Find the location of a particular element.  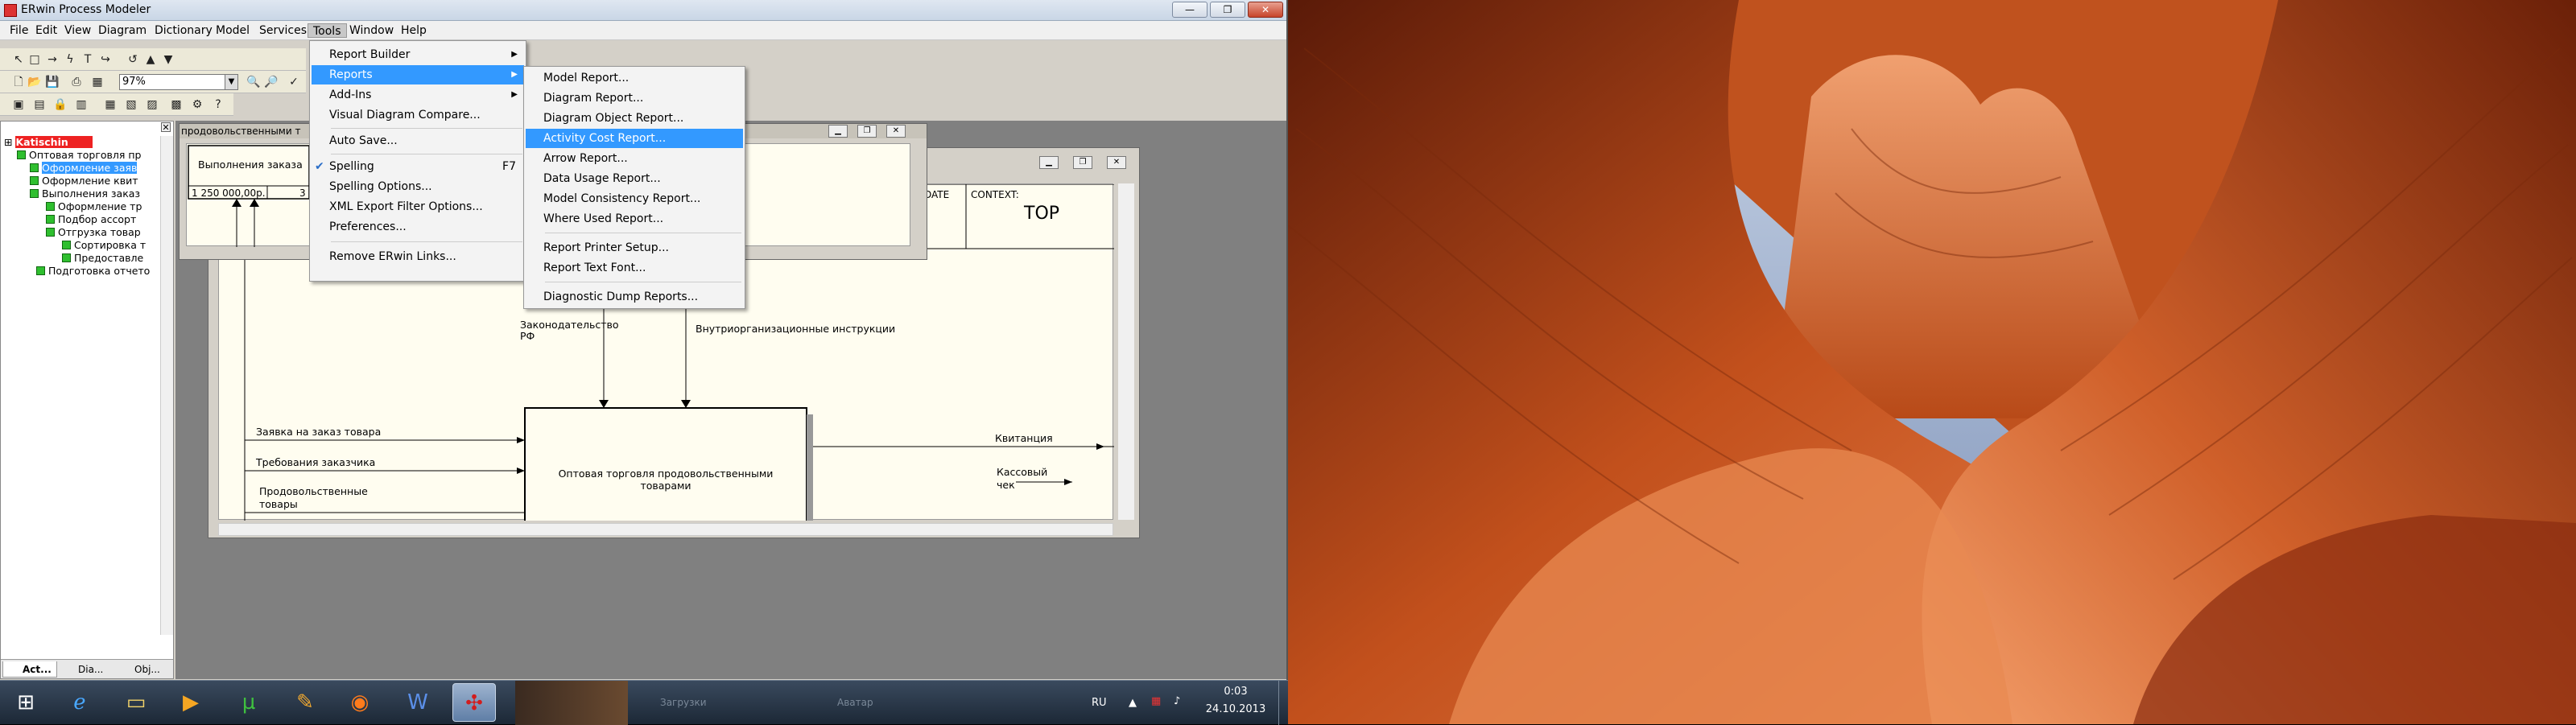

menu-item-spelling: ✔ Spelling F7 is located at coordinates (418, 166).